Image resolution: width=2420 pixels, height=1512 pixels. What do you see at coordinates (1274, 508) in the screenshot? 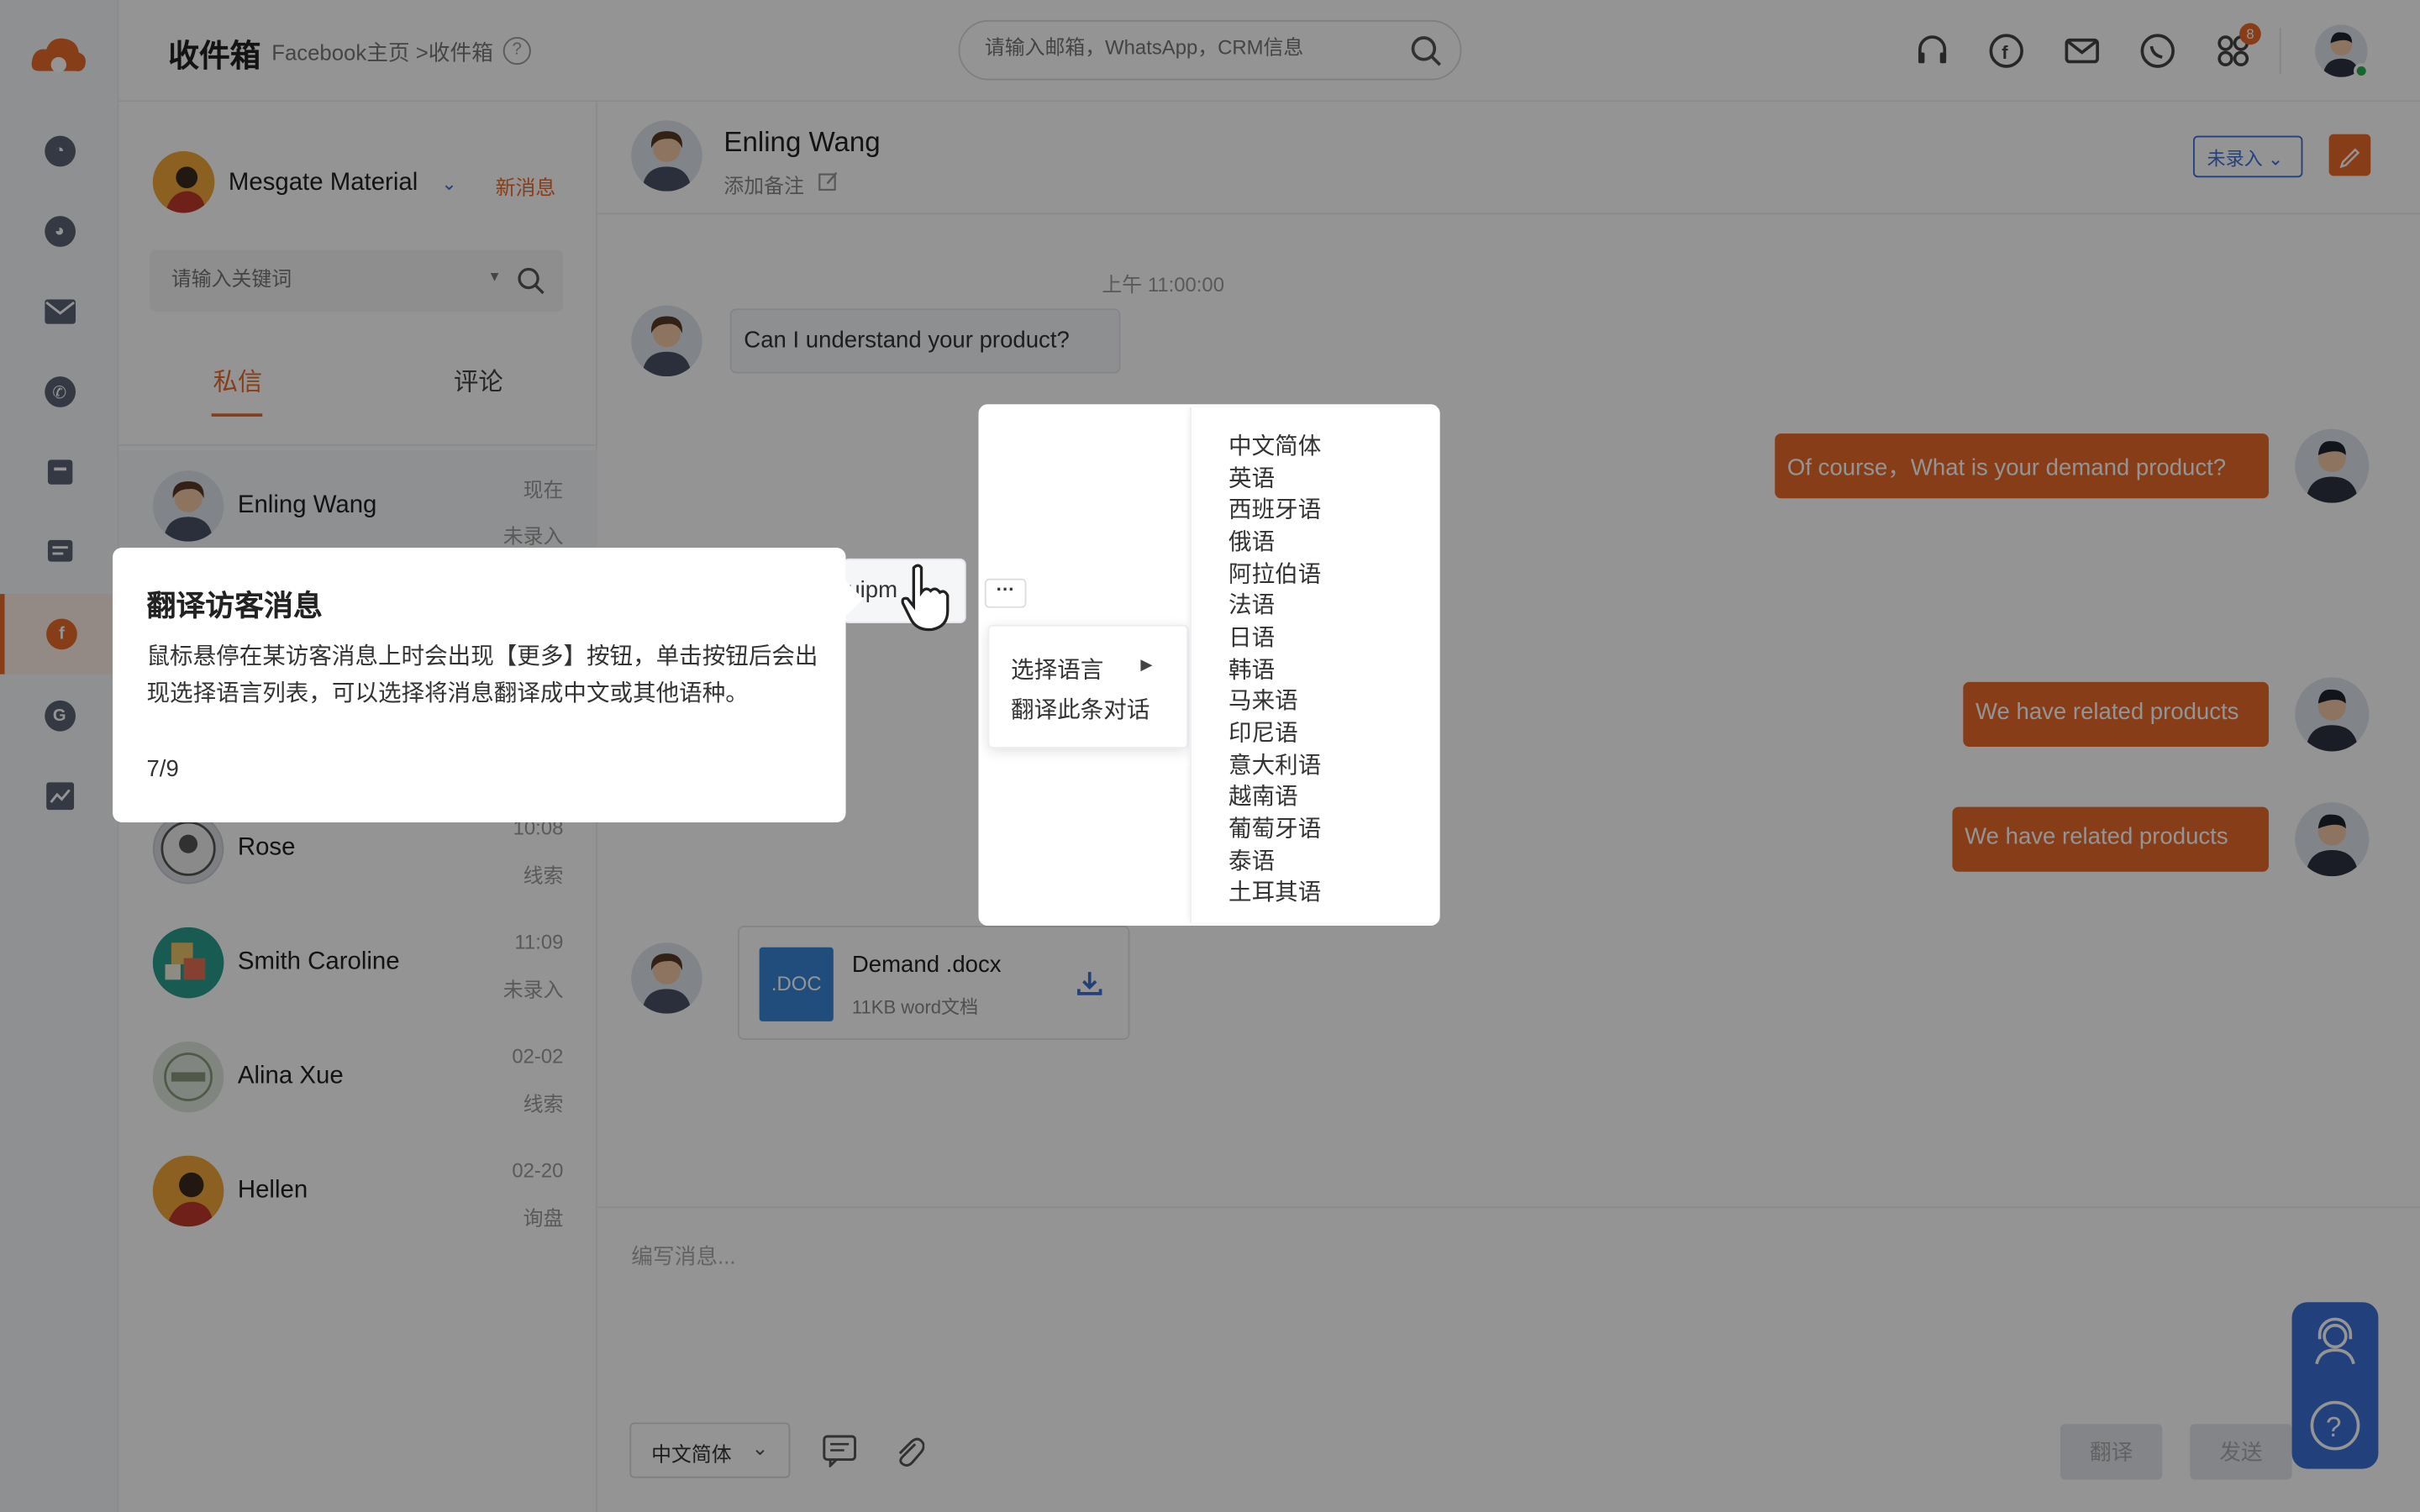
I see `language-option: 西班牙语` at bounding box center [1274, 508].